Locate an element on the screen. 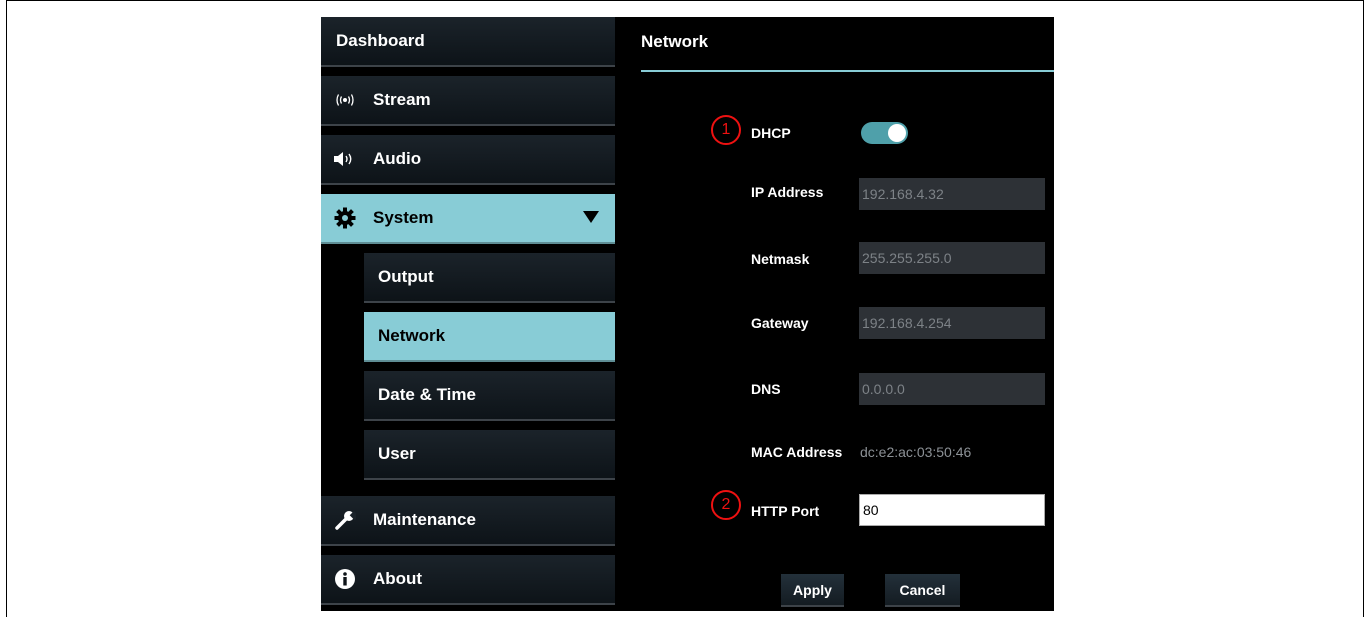  apply-button: Apply is located at coordinates (812, 590).